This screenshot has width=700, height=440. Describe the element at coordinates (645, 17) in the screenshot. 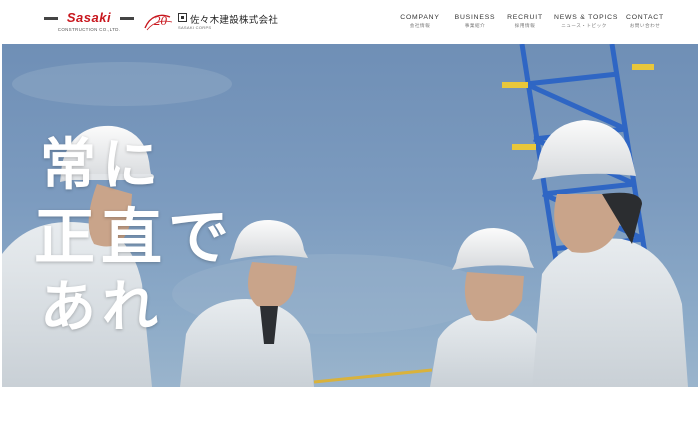

I see `nav-label: CONTACT` at that location.